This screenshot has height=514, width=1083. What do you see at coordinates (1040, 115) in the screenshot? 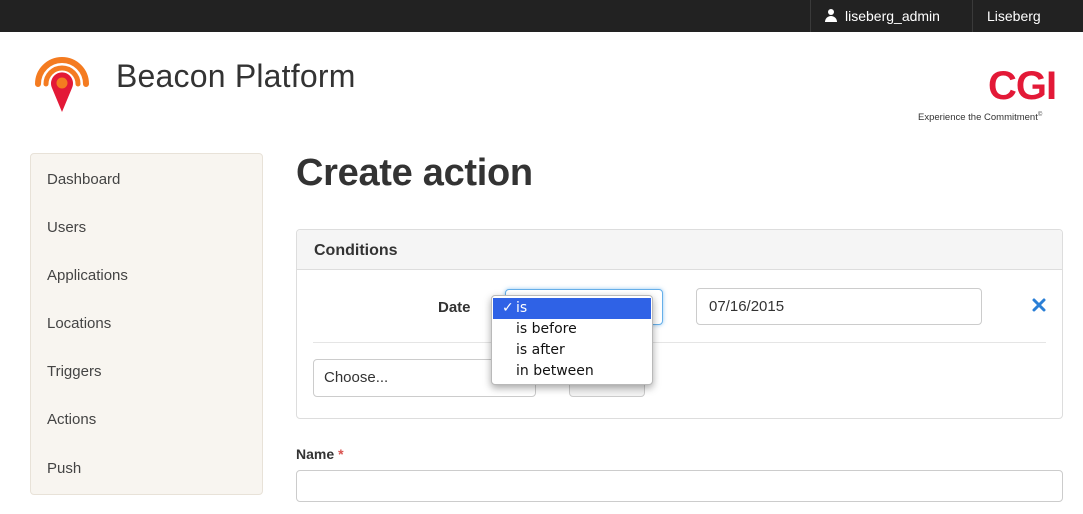
I see `cgi-tagline-mark: ©` at bounding box center [1040, 115].